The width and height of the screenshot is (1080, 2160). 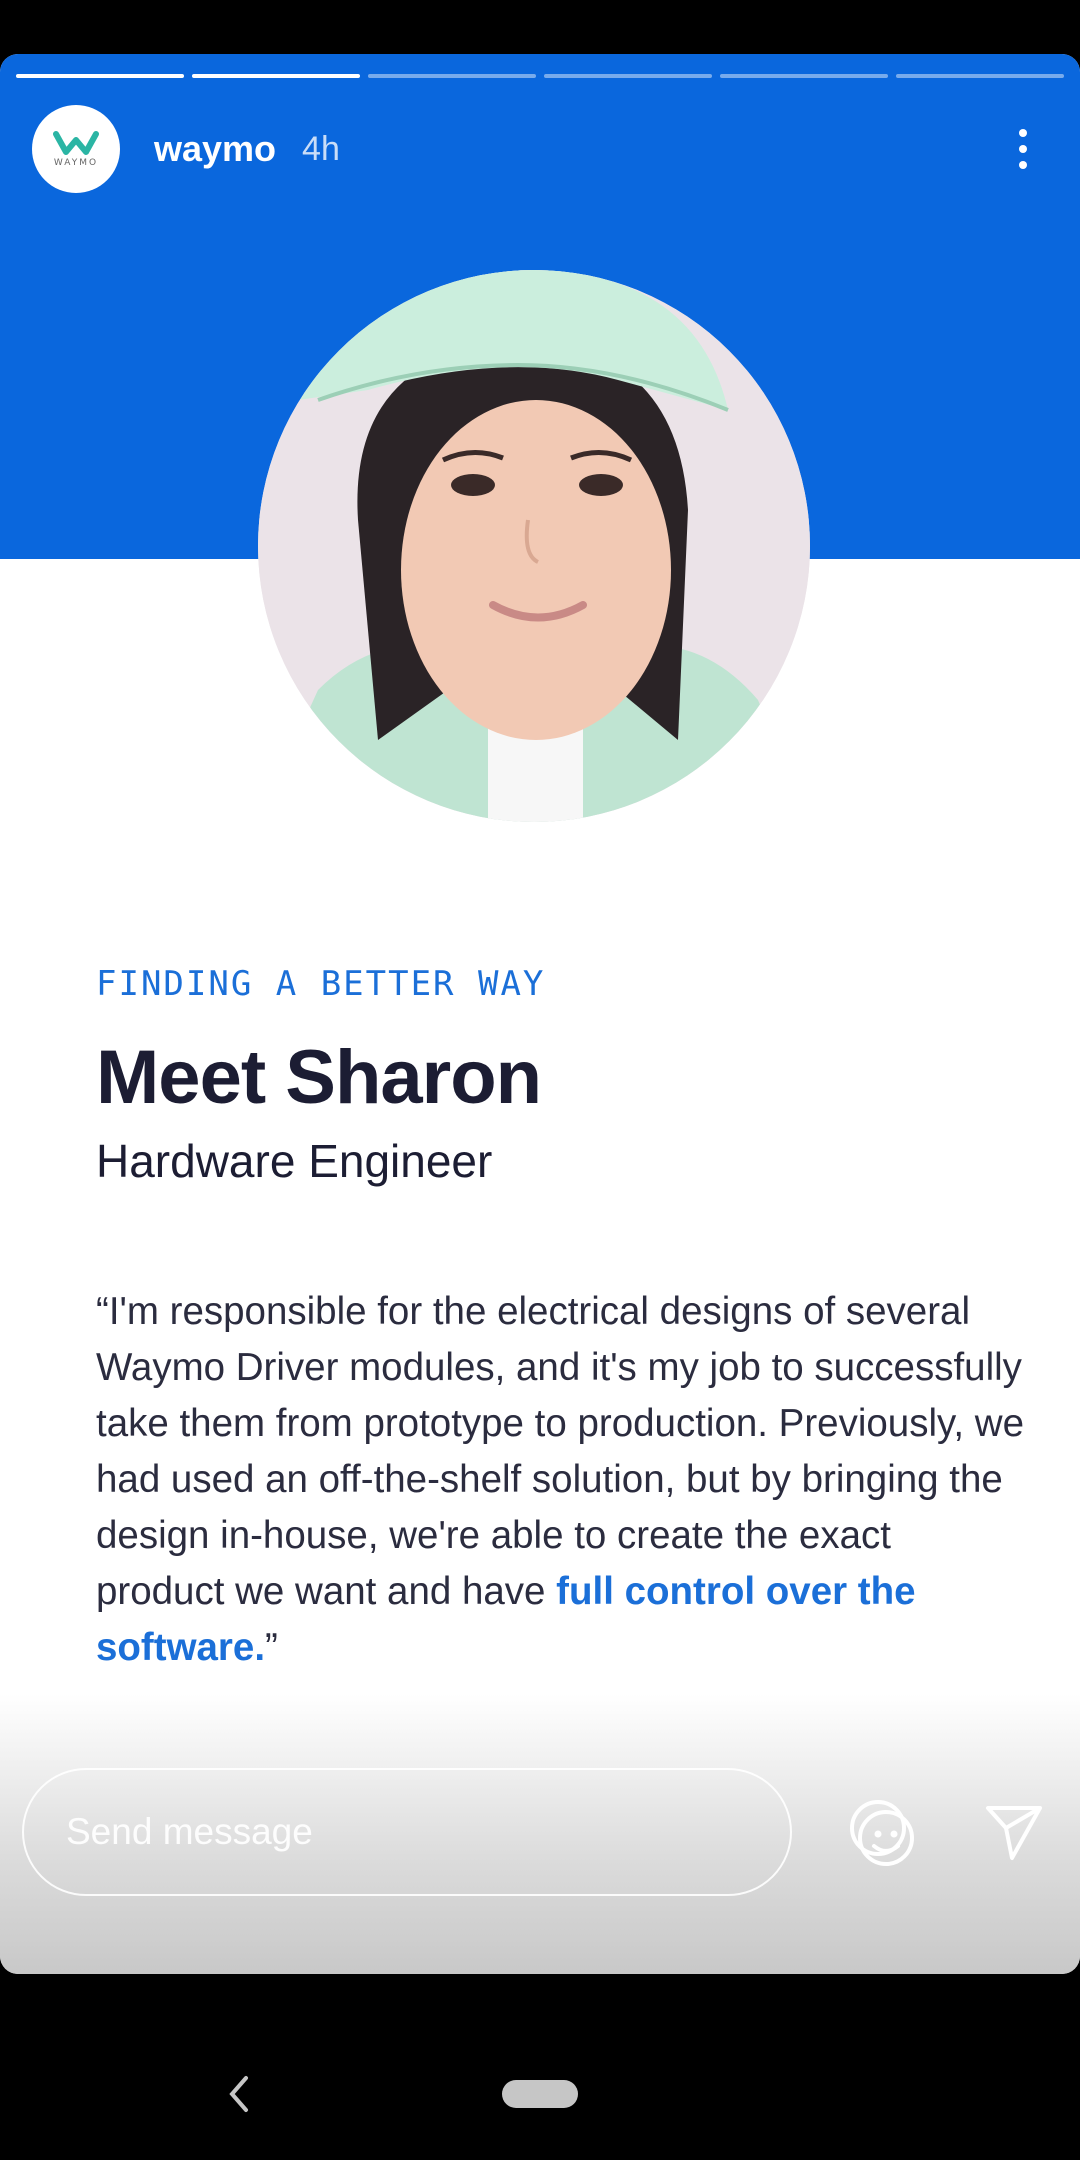 I want to click on profile-photo, so click(x=534, y=546).